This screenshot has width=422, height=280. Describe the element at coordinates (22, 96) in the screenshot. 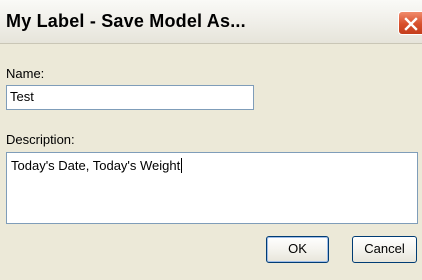

I see `name-input-value: Test` at that location.